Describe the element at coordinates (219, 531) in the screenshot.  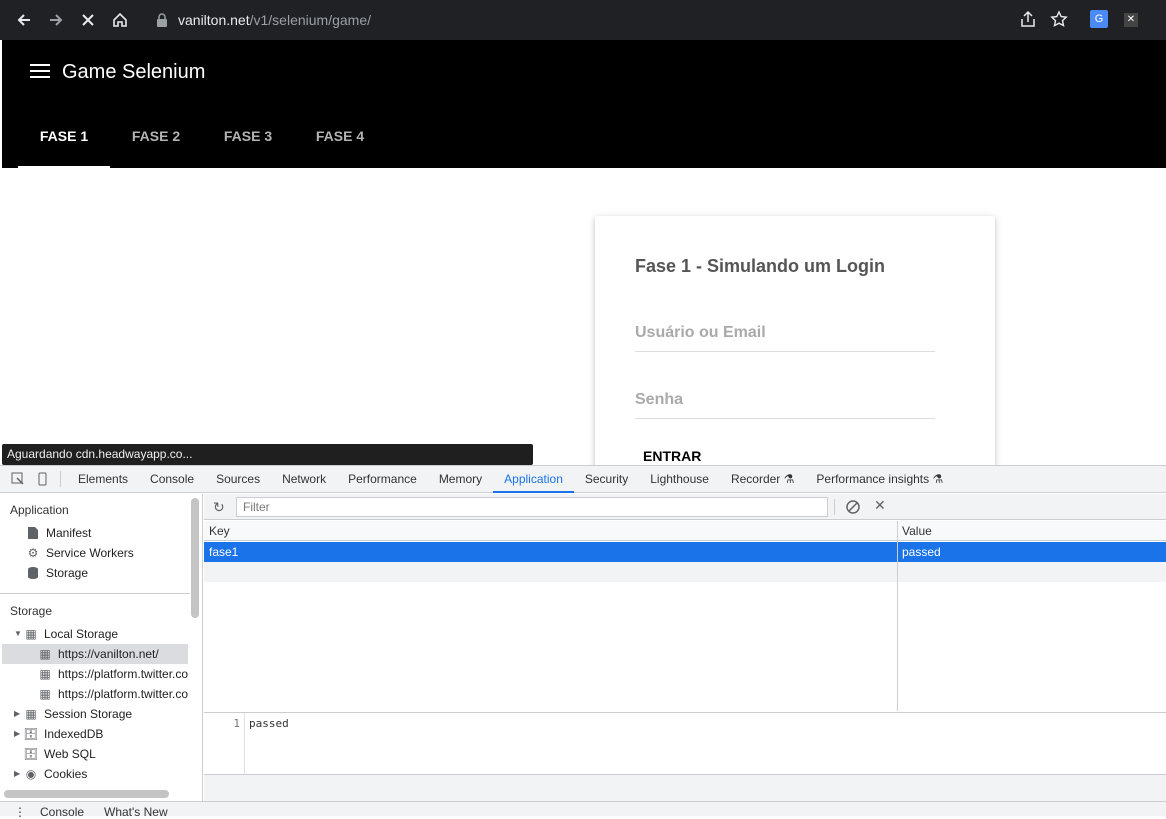
I see `column-key-header: Key` at that location.